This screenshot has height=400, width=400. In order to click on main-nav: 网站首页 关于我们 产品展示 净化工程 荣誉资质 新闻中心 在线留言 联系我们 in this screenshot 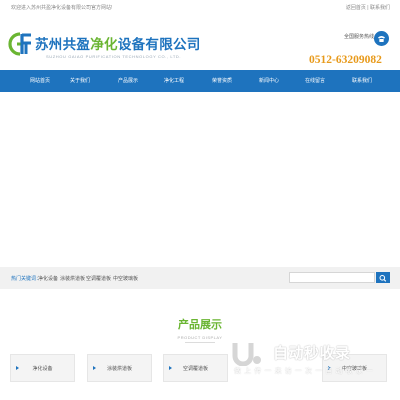, I will do `click(200, 81)`.